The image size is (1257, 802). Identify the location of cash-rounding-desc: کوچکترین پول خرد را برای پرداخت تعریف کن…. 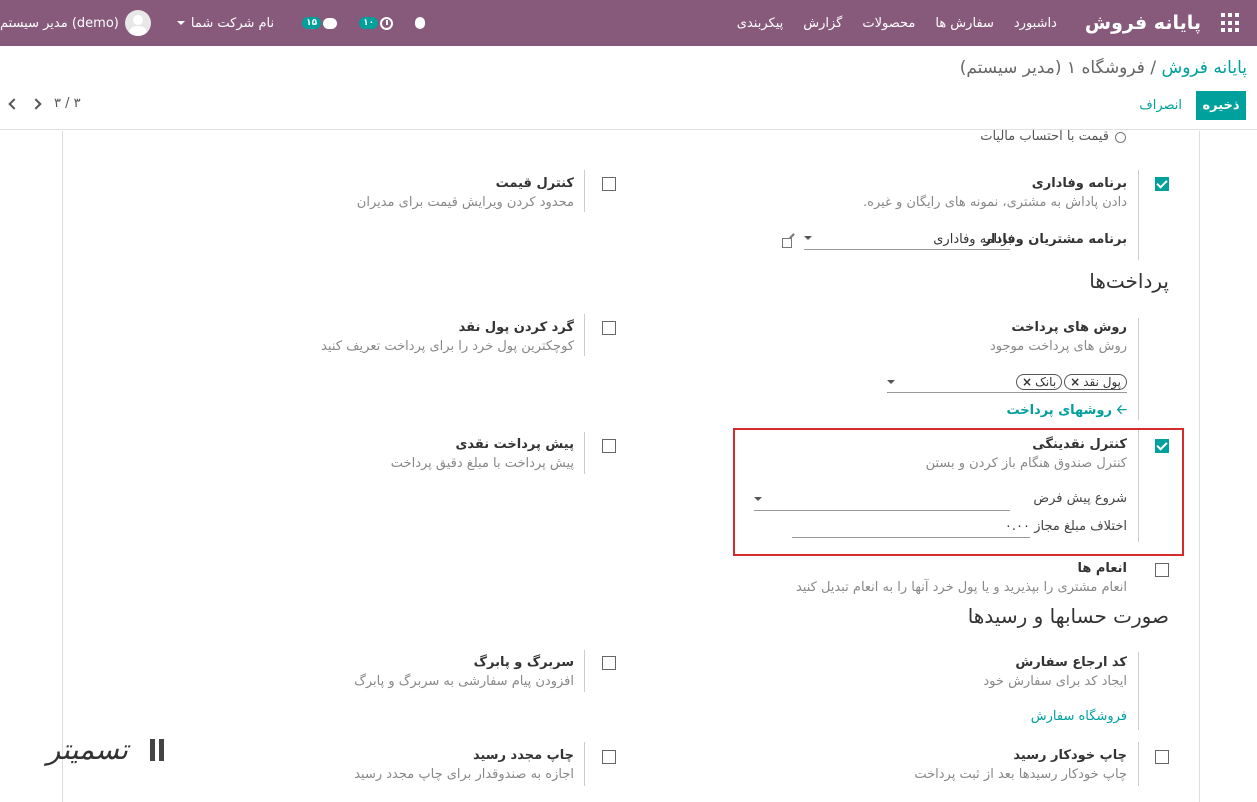
(447, 346).